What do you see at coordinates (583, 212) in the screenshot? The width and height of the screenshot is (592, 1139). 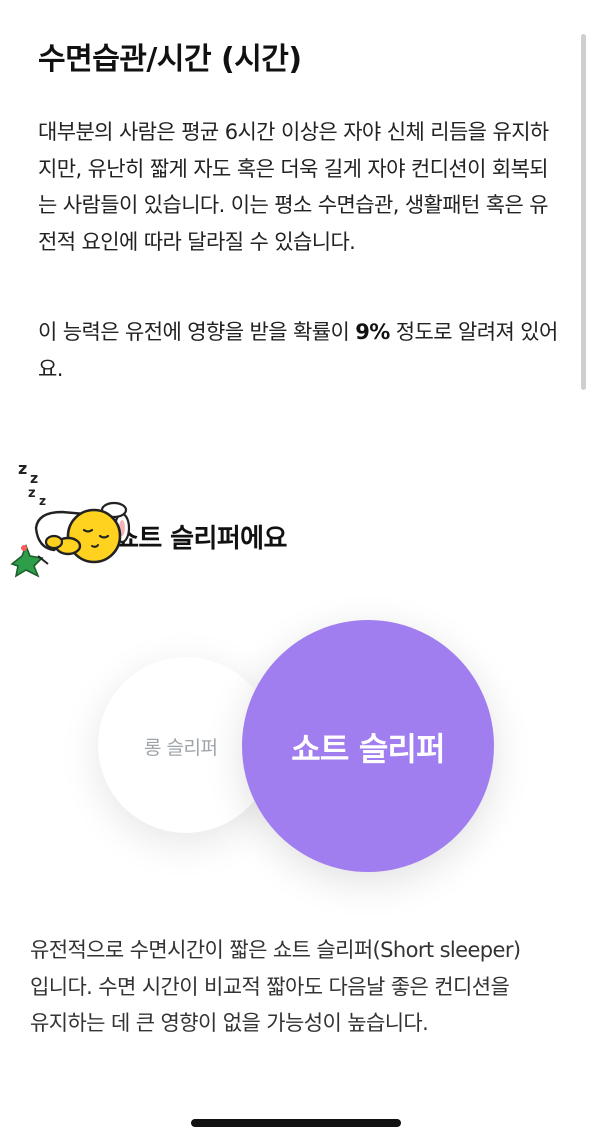 I see `scrollbar` at bounding box center [583, 212].